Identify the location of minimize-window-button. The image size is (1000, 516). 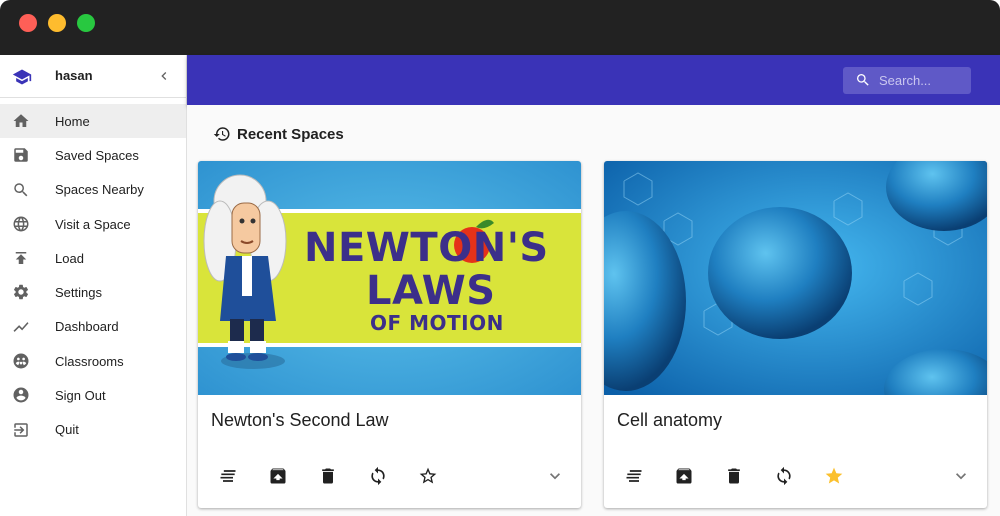
(57, 23).